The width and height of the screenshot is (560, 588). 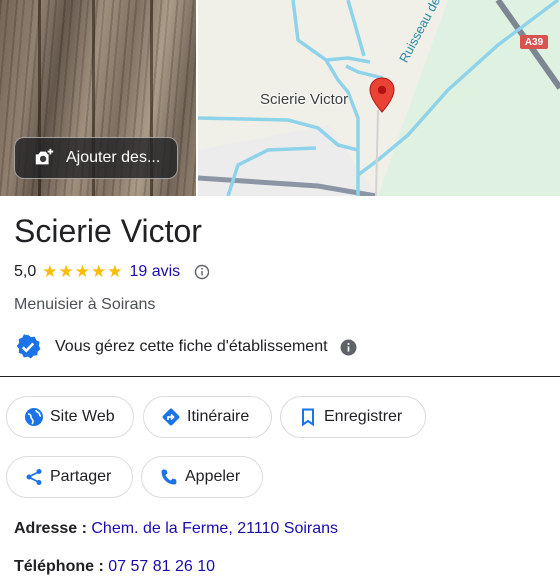 What do you see at coordinates (85, 304) in the screenshot?
I see `business-category: Menuisier à Soirans` at bounding box center [85, 304].